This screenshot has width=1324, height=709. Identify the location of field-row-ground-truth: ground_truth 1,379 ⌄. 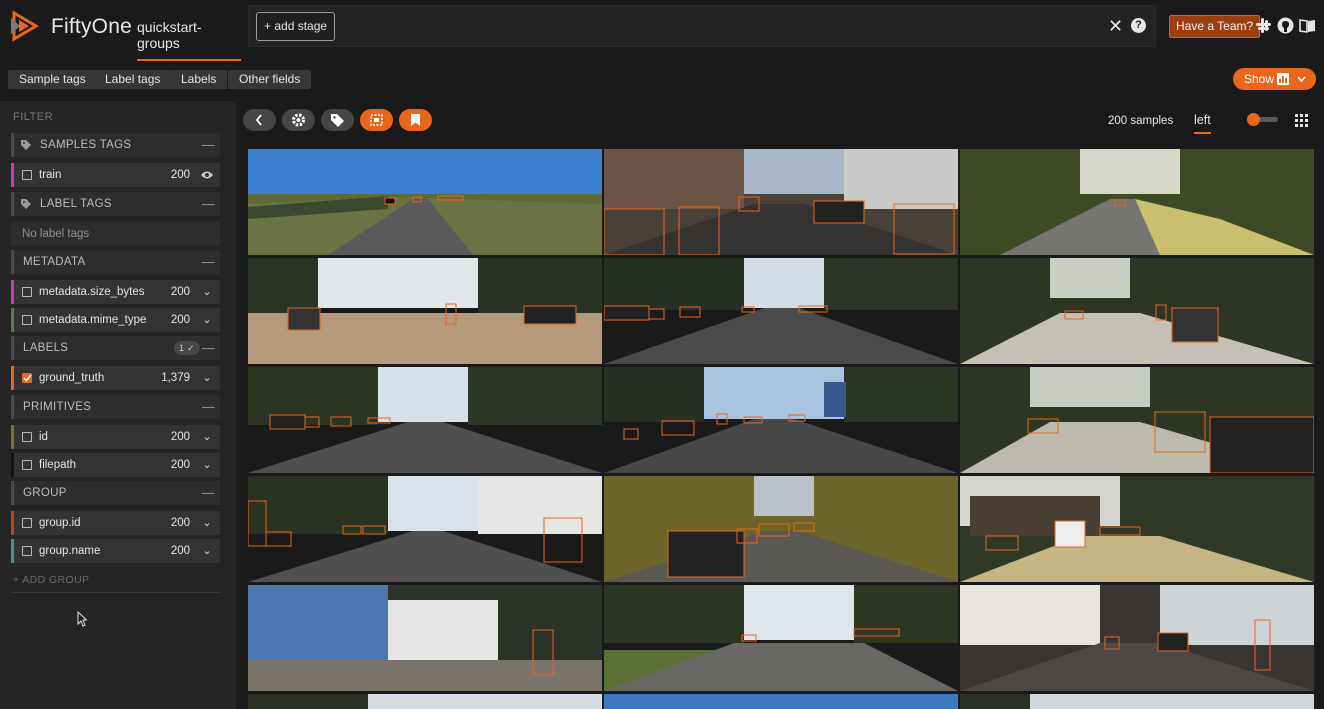
(115, 378).